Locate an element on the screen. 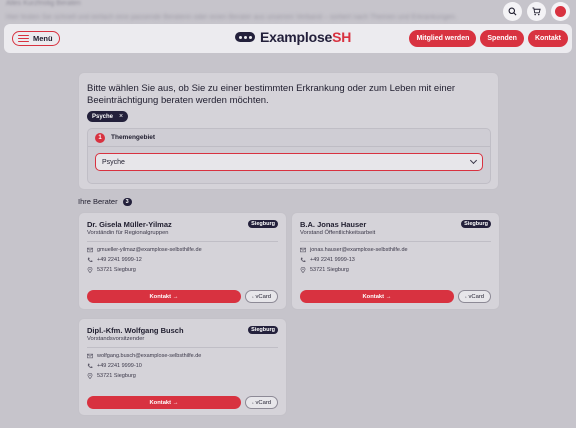 The height and width of the screenshot is (428, 576). logo-text-accent: SH is located at coordinates (342, 37).